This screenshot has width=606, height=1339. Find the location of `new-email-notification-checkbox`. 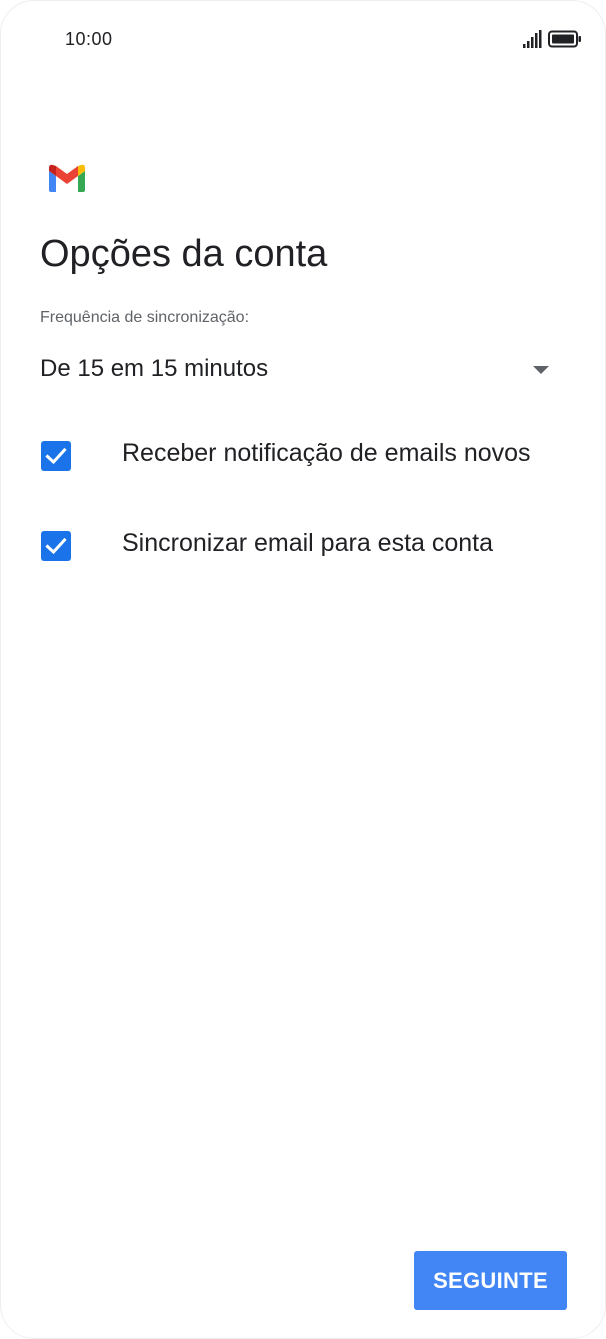

new-email-notification-checkbox is located at coordinates (56, 456).